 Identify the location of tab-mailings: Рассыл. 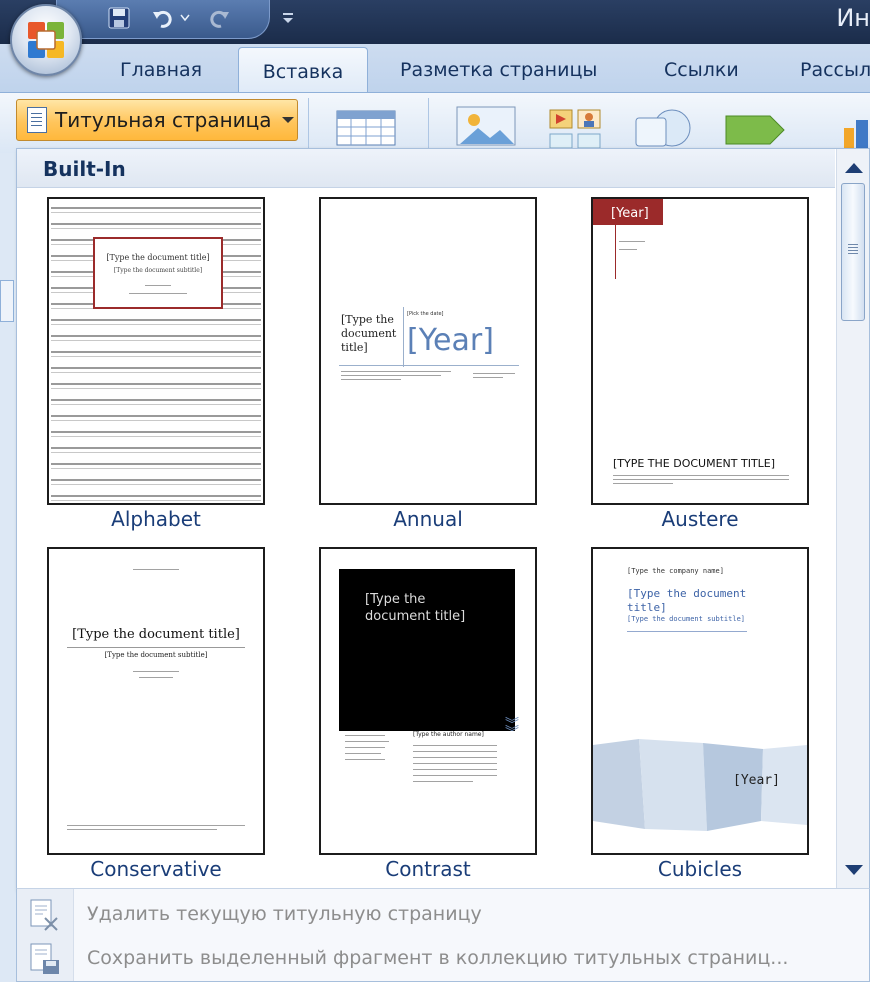
(835, 68).